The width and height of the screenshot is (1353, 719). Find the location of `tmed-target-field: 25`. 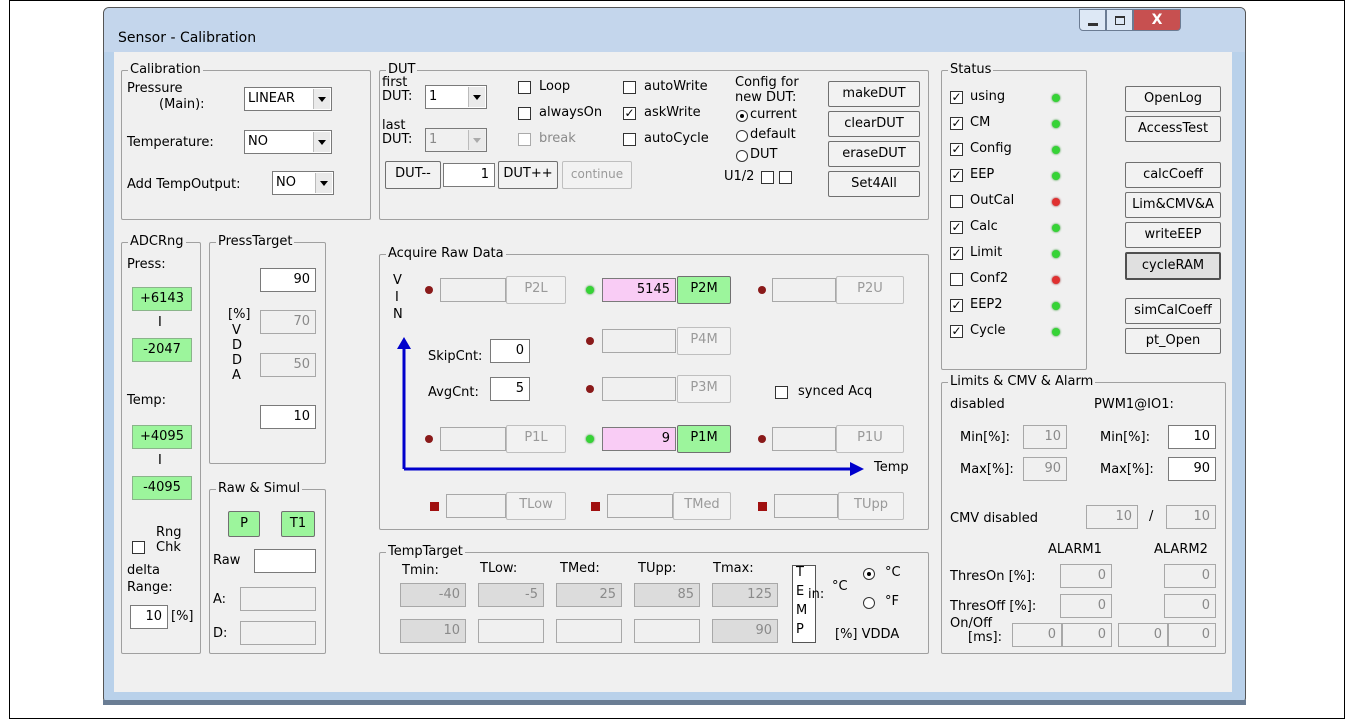

tmed-target-field: 25 is located at coordinates (589, 595).